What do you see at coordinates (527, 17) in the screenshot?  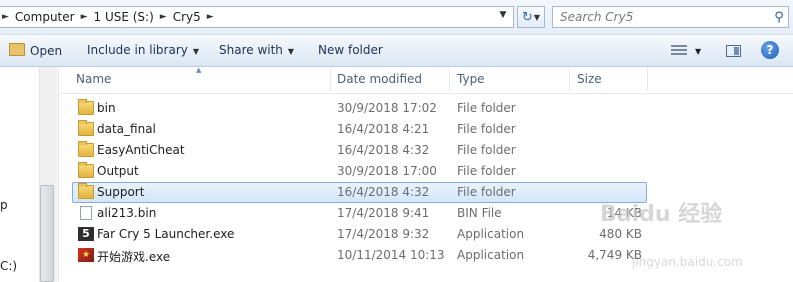 I see `refresh-icon: ↻` at bounding box center [527, 17].